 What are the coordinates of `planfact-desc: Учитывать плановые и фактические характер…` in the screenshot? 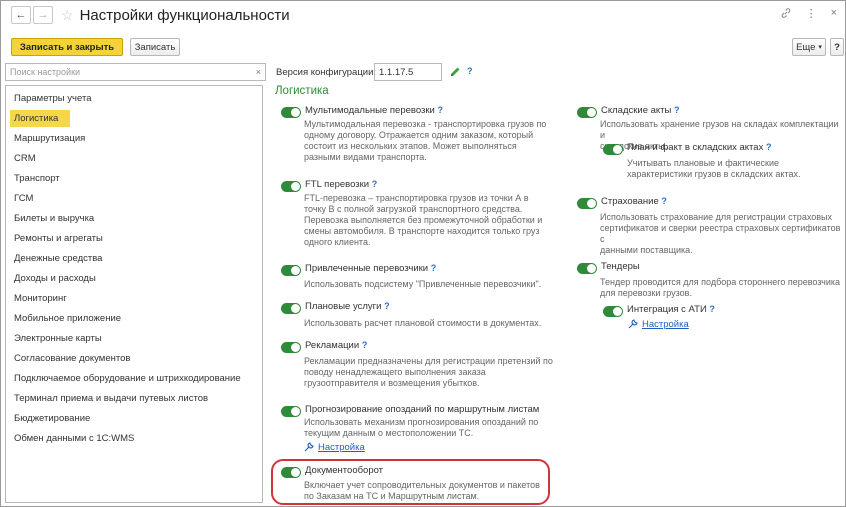 It's located at (714, 168).